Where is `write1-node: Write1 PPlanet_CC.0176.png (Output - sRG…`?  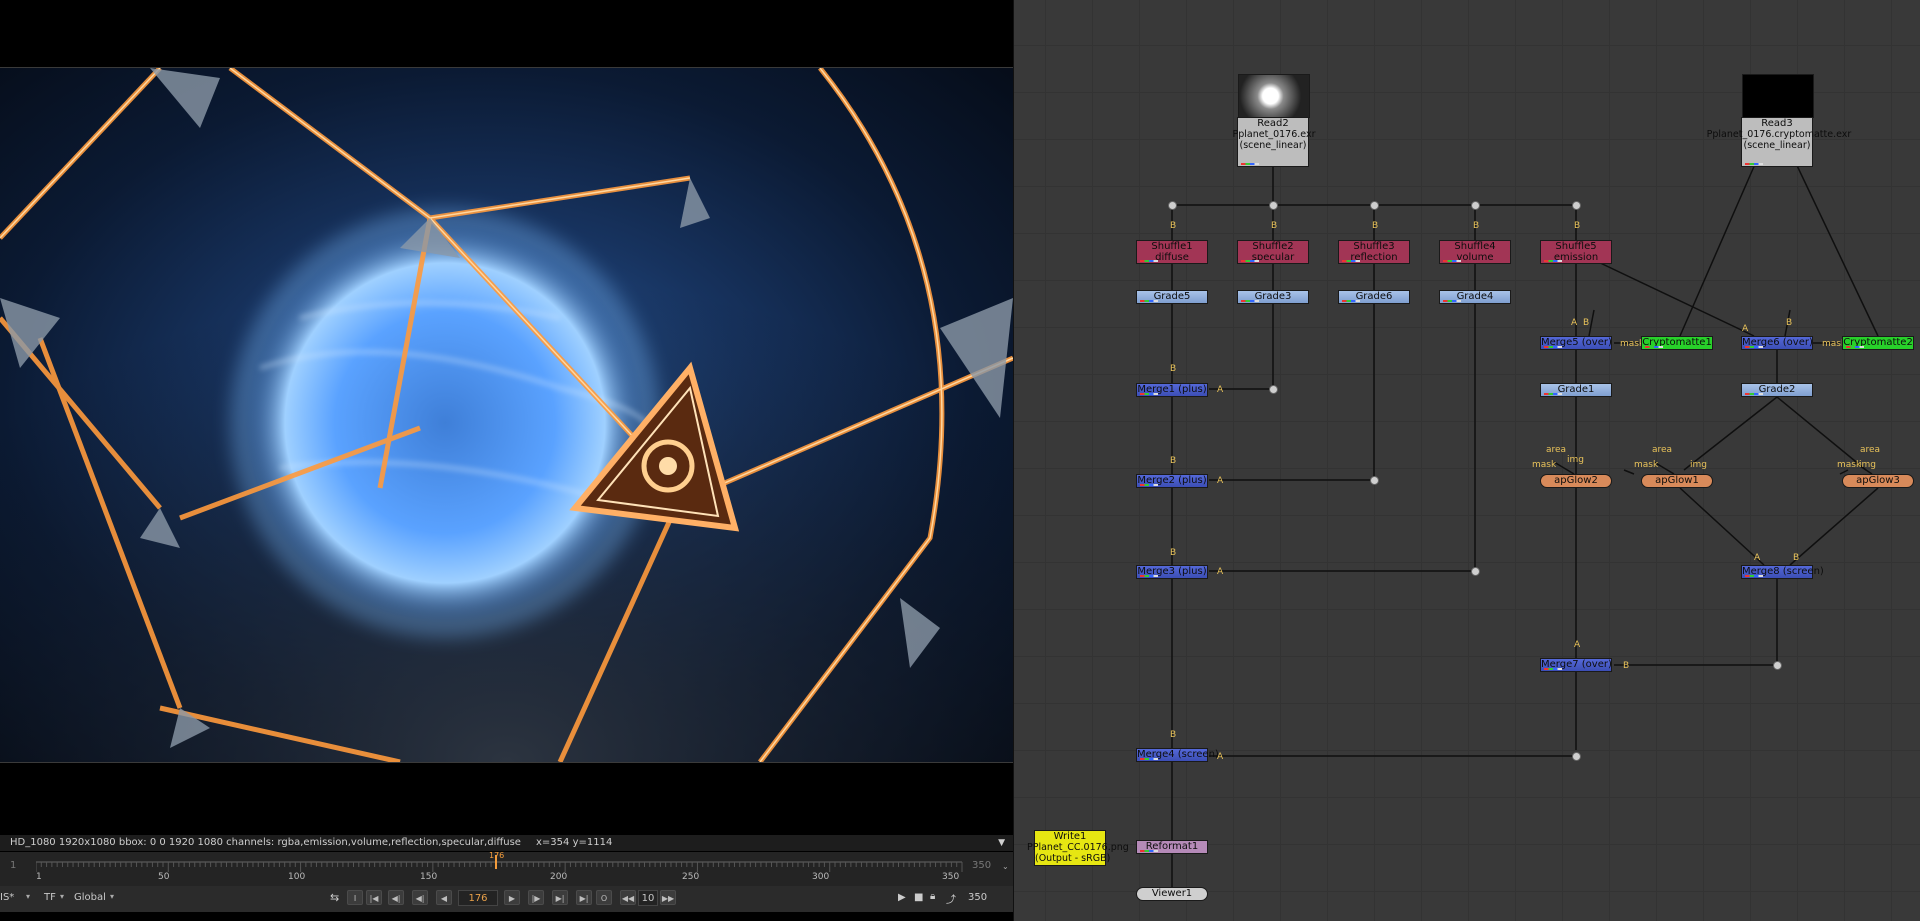 write1-node: Write1 PPlanet_CC.0176.png (Output - sRG… is located at coordinates (1078, 848).